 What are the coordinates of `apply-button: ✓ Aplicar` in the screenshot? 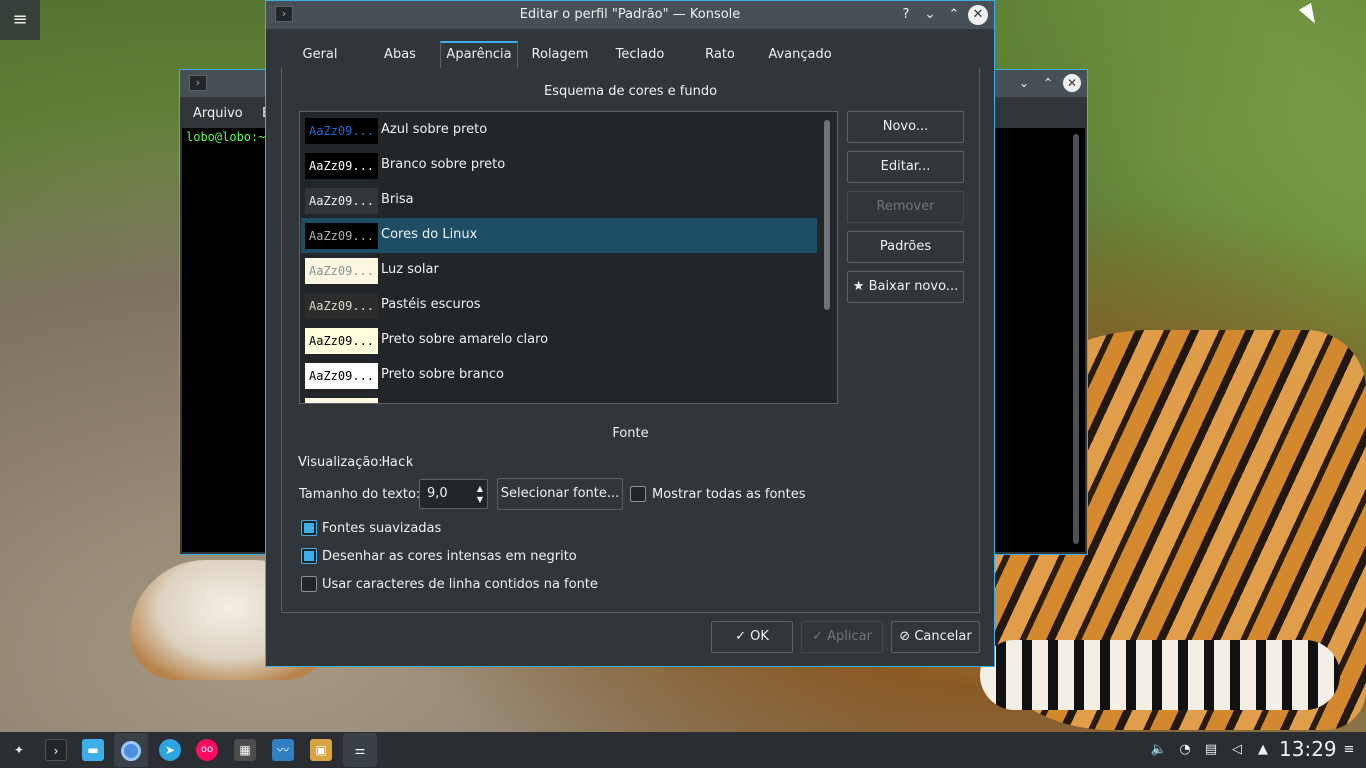 It's located at (842, 637).